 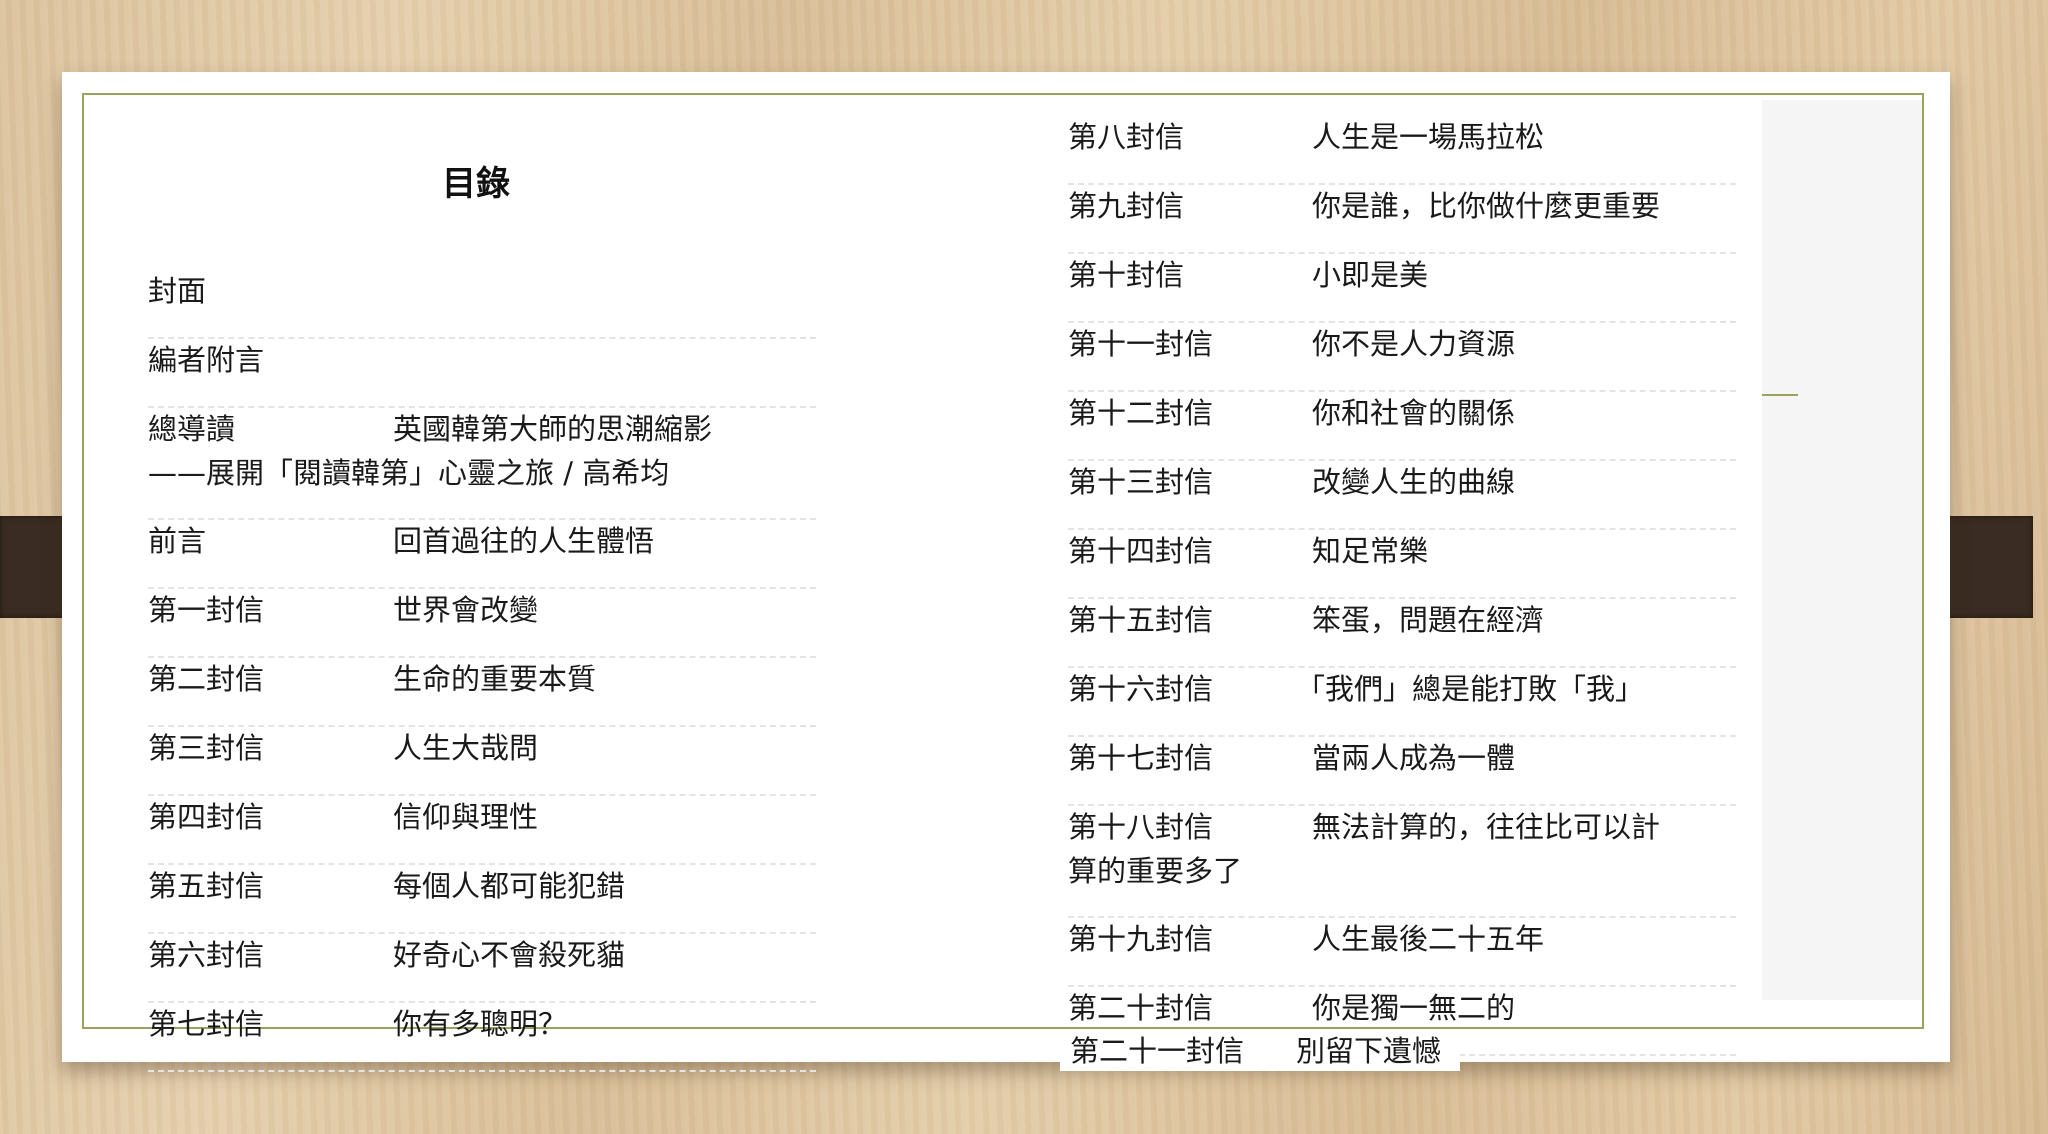 I want to click on toc-entry-chapter: 第十二封信, so click(x=1141, y=413).